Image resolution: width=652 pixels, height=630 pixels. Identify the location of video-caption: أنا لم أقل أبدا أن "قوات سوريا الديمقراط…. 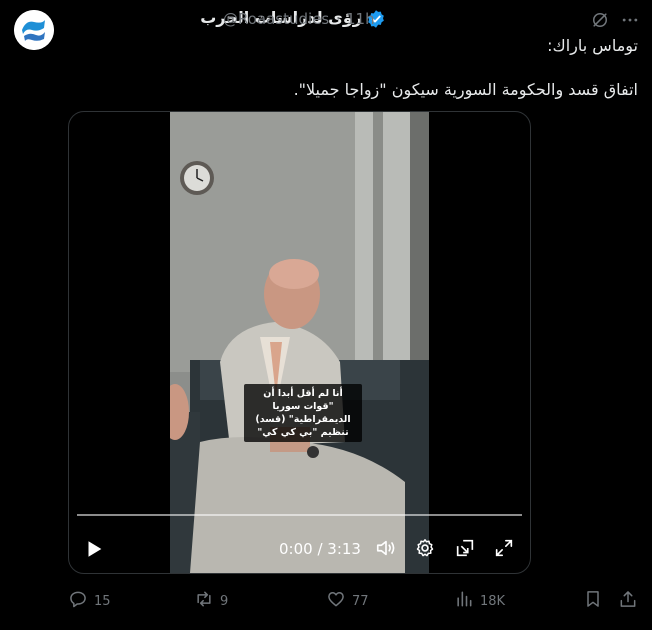
(303, 413).